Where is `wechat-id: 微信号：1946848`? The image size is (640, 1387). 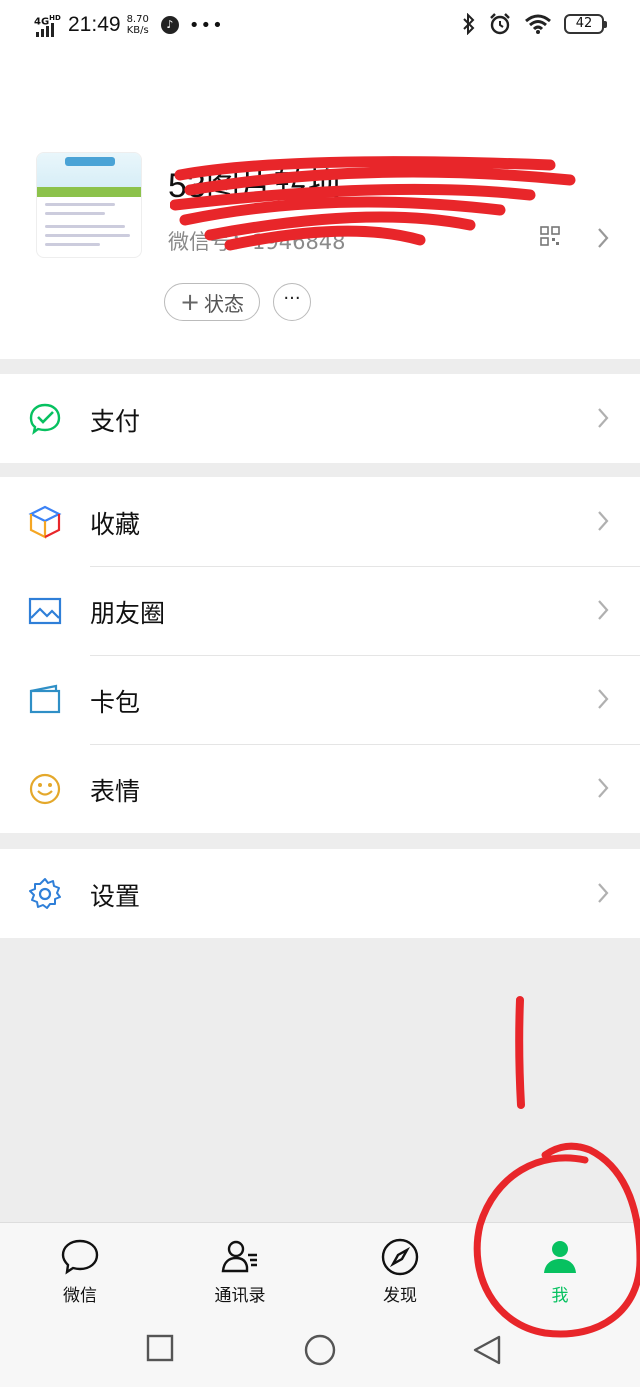 wechat-id: 微信号：1946848 is located at coordinates (257, 242).